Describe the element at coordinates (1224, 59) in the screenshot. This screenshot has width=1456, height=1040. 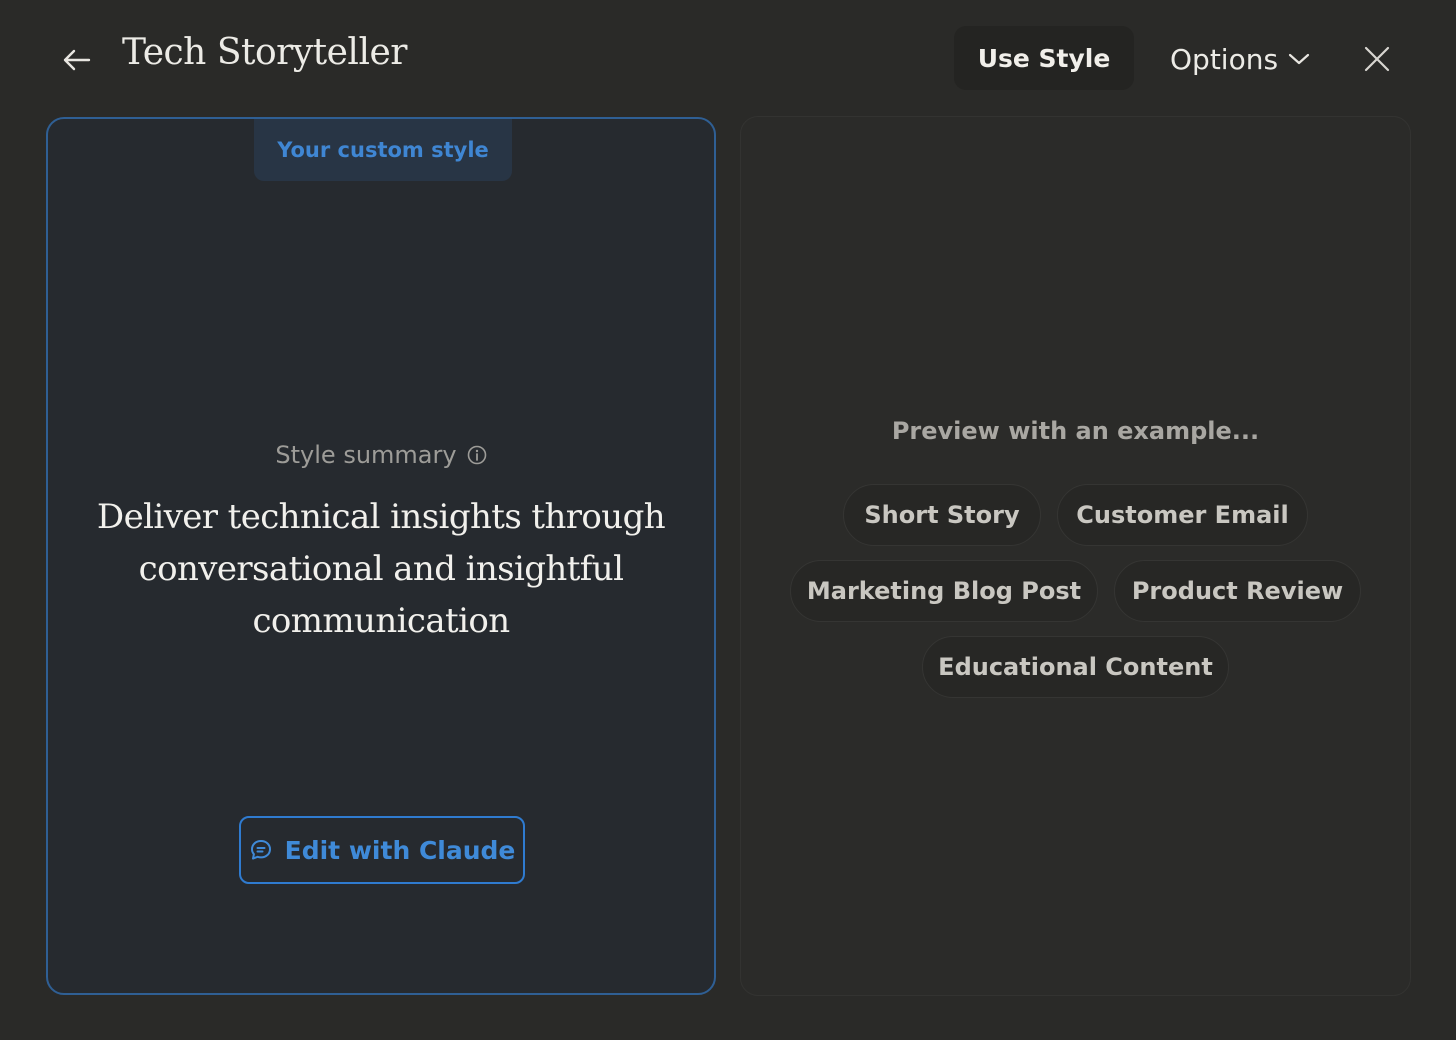
I see `options-label: Options` at that location.